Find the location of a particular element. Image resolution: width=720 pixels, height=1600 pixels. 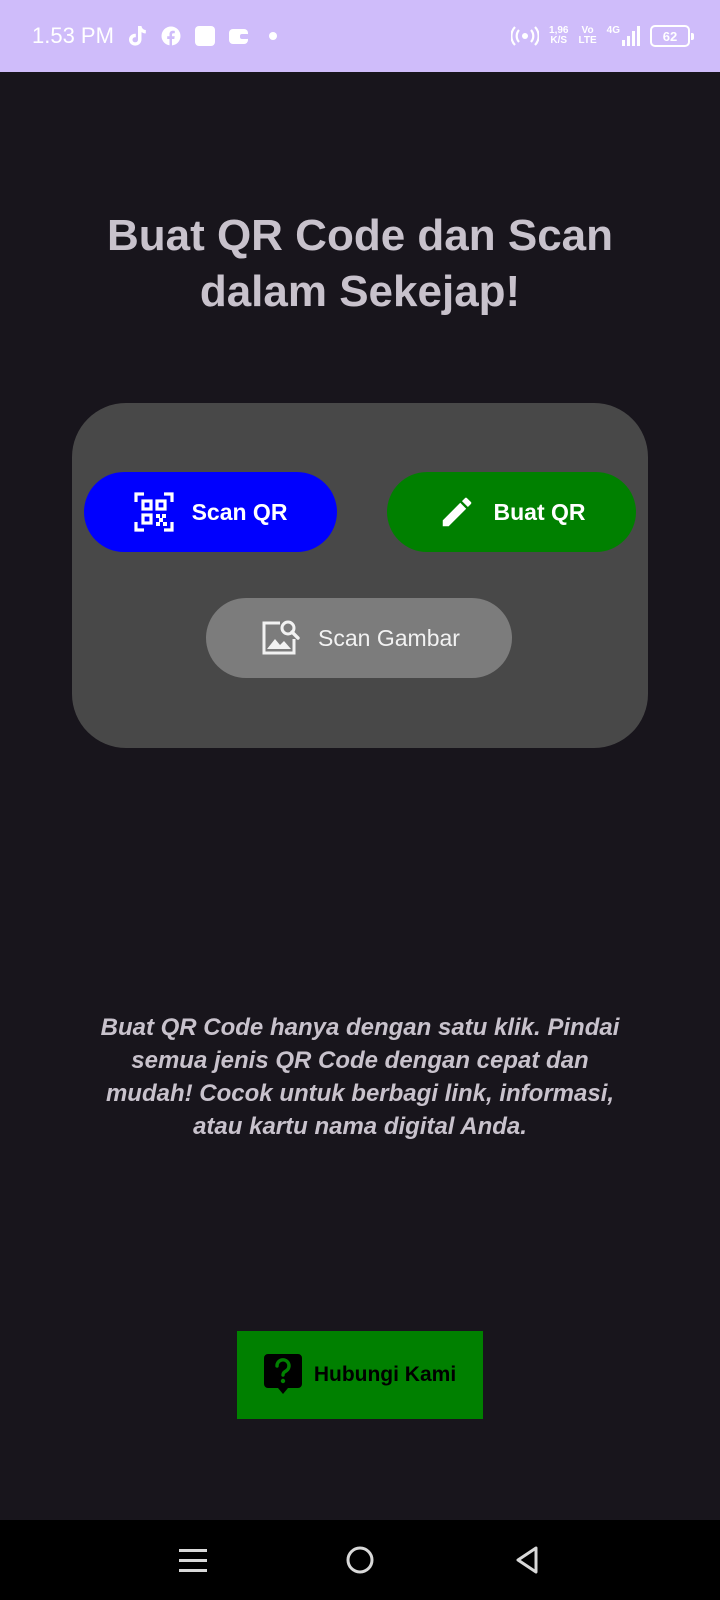

help-bubble-icon is located at coordinates (282, 1375).